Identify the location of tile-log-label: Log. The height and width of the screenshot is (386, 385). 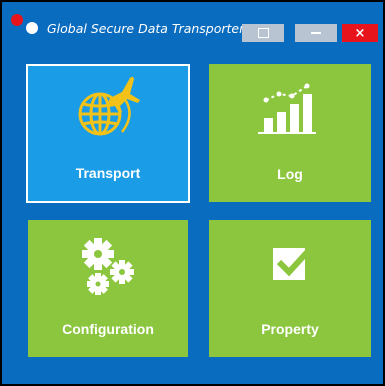
(290, 174).